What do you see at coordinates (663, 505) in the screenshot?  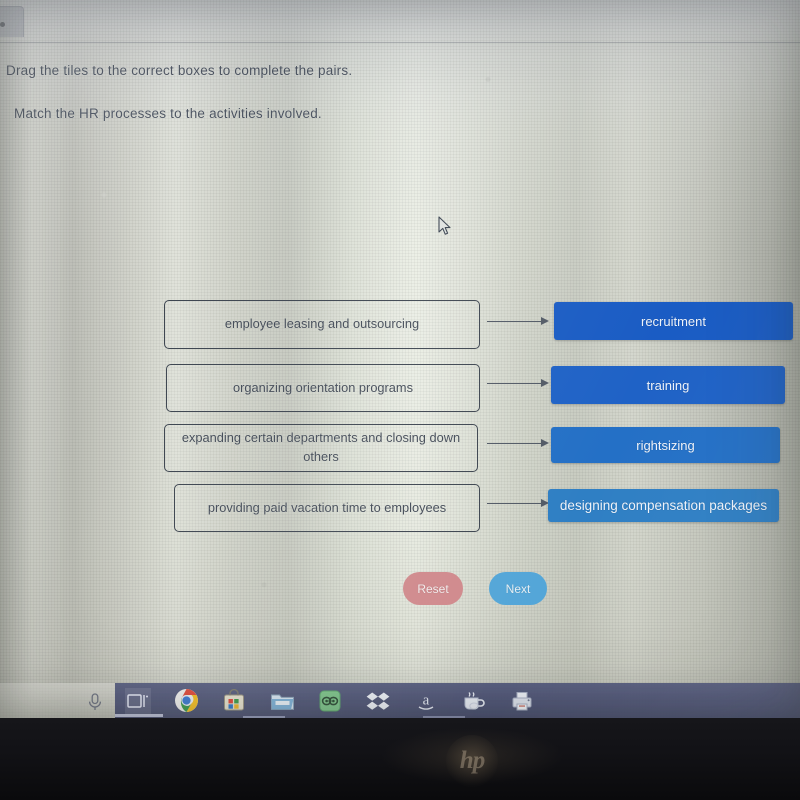 I see `draggable-tile-designing-compensation-packages: designing compensation packages` at bounding box center [663, 505].